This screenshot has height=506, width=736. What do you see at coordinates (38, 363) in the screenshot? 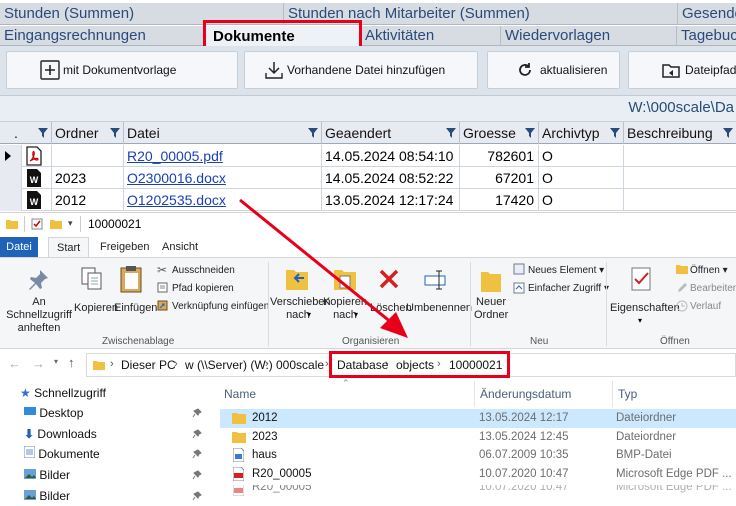
I see `forward-icon: →` at bounding box center [38, 363].